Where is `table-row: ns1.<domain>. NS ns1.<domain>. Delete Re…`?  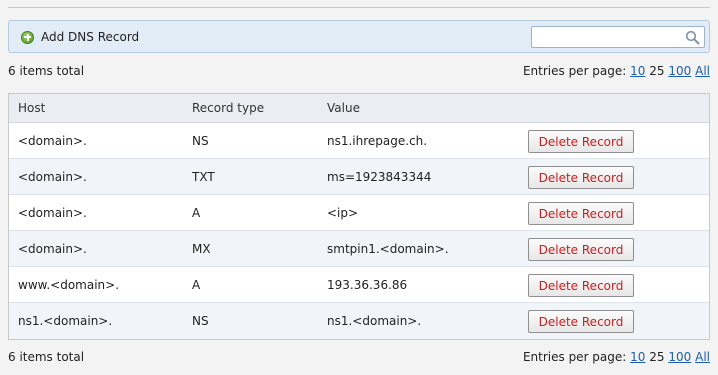 table-row: ns1.<domain>. NS ns1.<domain>. Delete Re… is located at coordinates (359, 321).